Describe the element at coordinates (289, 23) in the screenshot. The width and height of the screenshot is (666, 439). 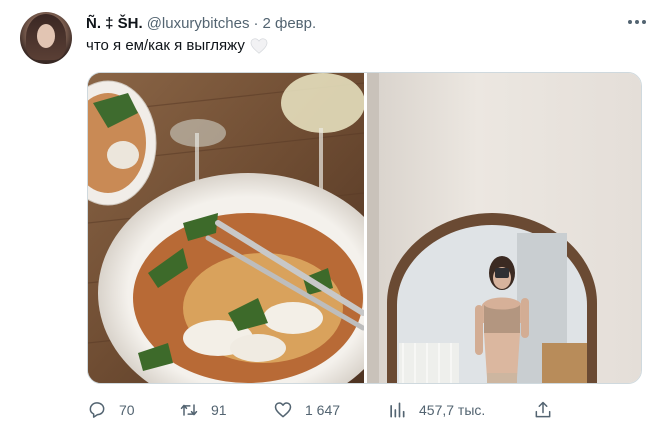
I see `tweet-date: 2 февр.` at that location.